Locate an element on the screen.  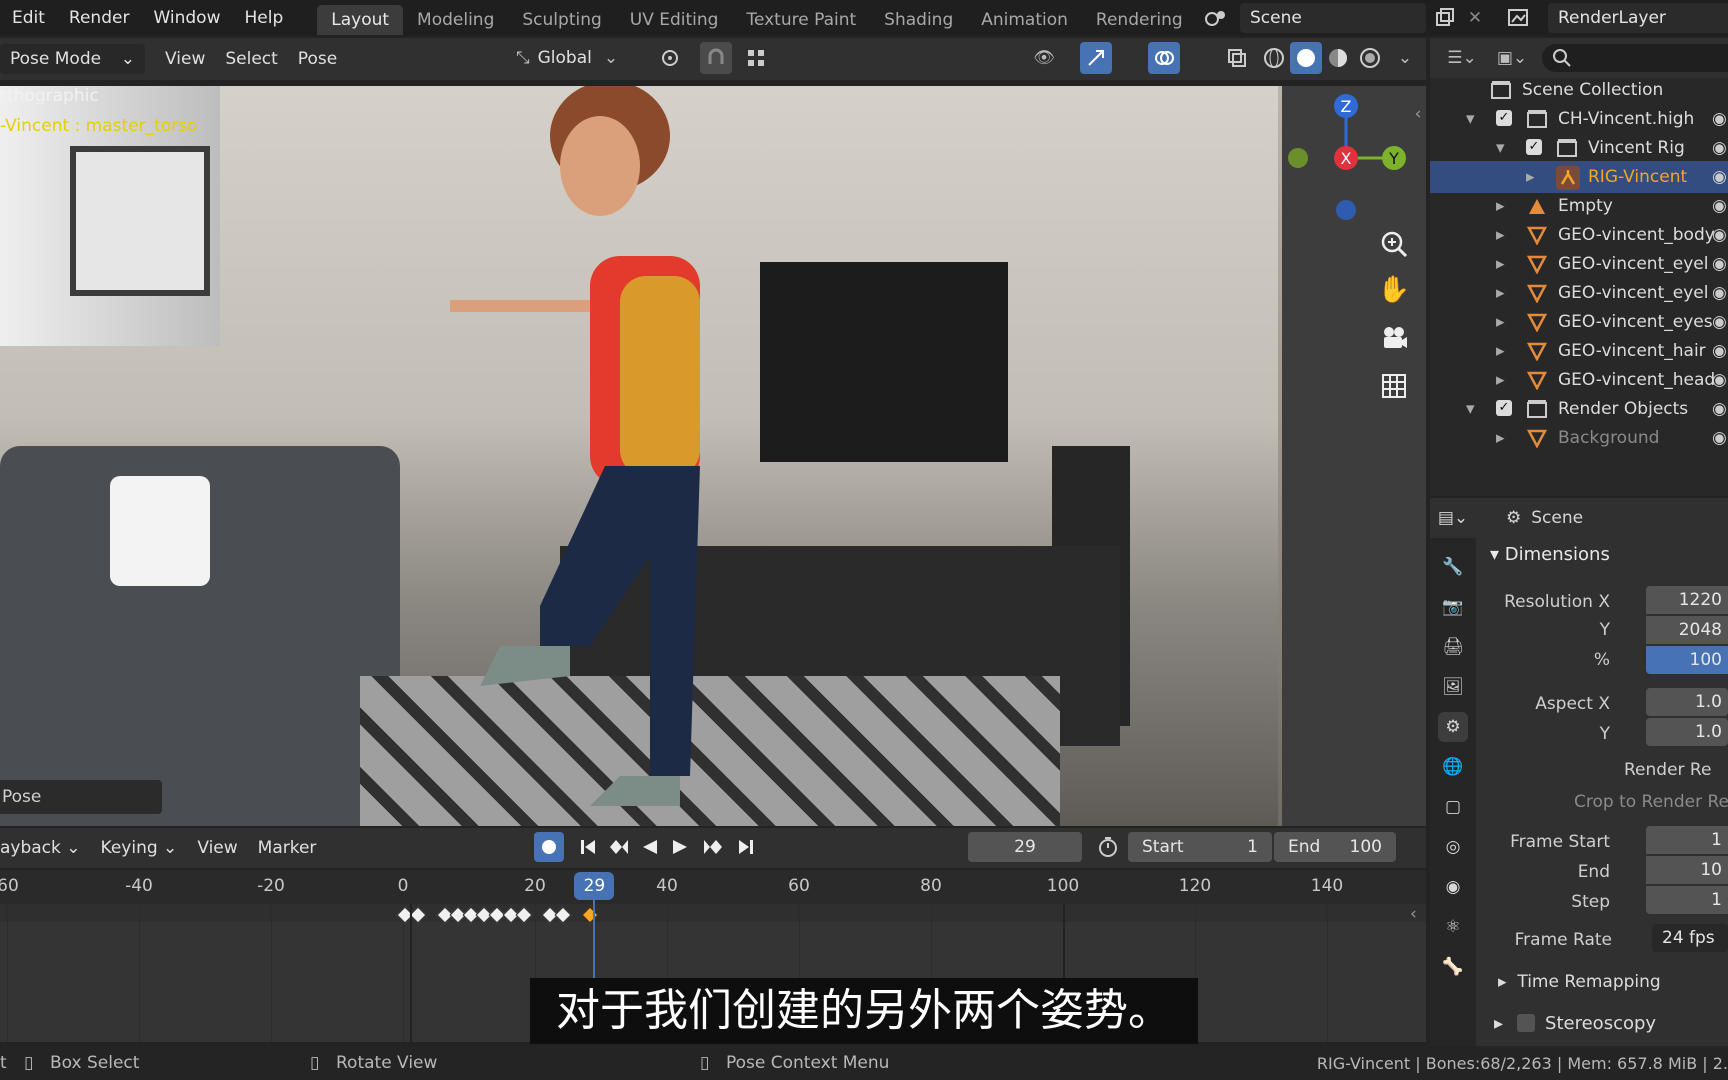
frame-end-field: 10 is located at coordinates (1687, 870).